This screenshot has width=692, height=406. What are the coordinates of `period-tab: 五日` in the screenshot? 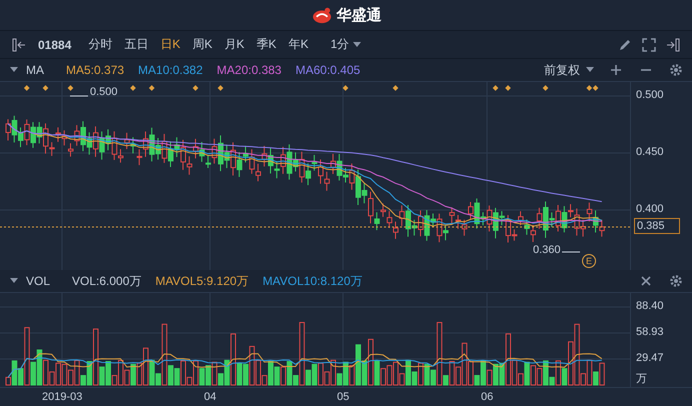 It's located at (136, 44).